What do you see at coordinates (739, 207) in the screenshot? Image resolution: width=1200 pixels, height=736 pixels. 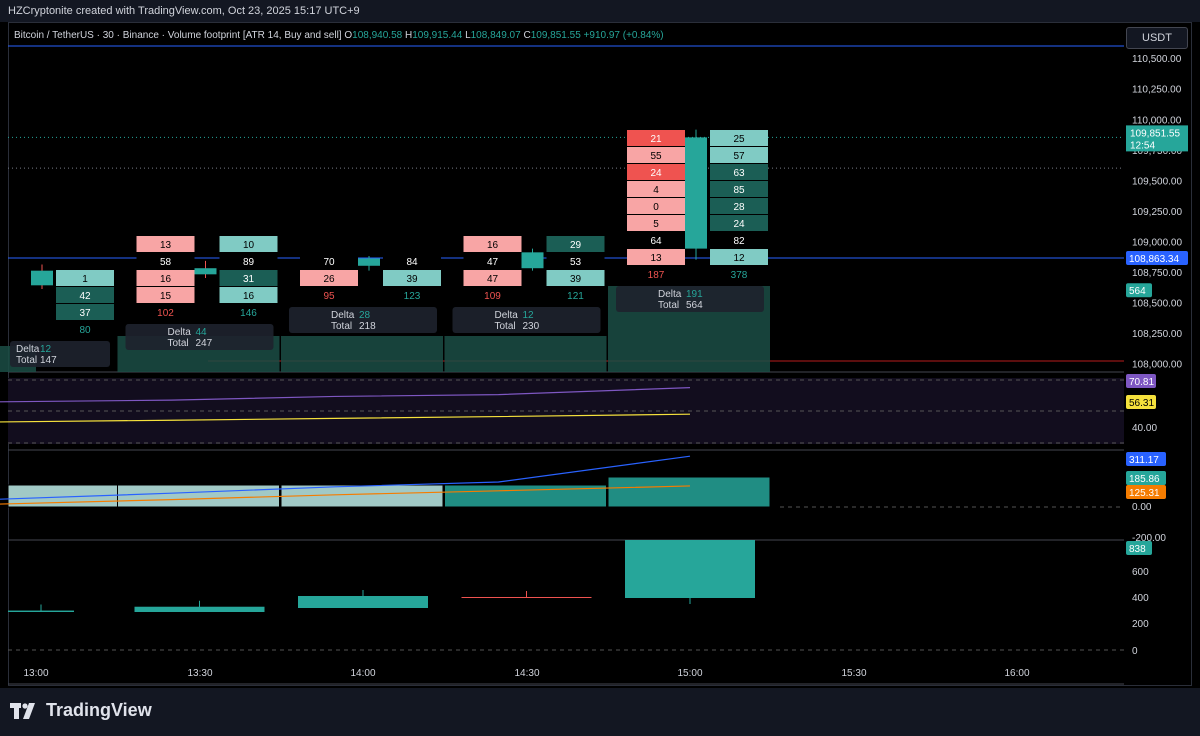 I see `footprint-buy-value: 28` at bounding box center [739, 207].